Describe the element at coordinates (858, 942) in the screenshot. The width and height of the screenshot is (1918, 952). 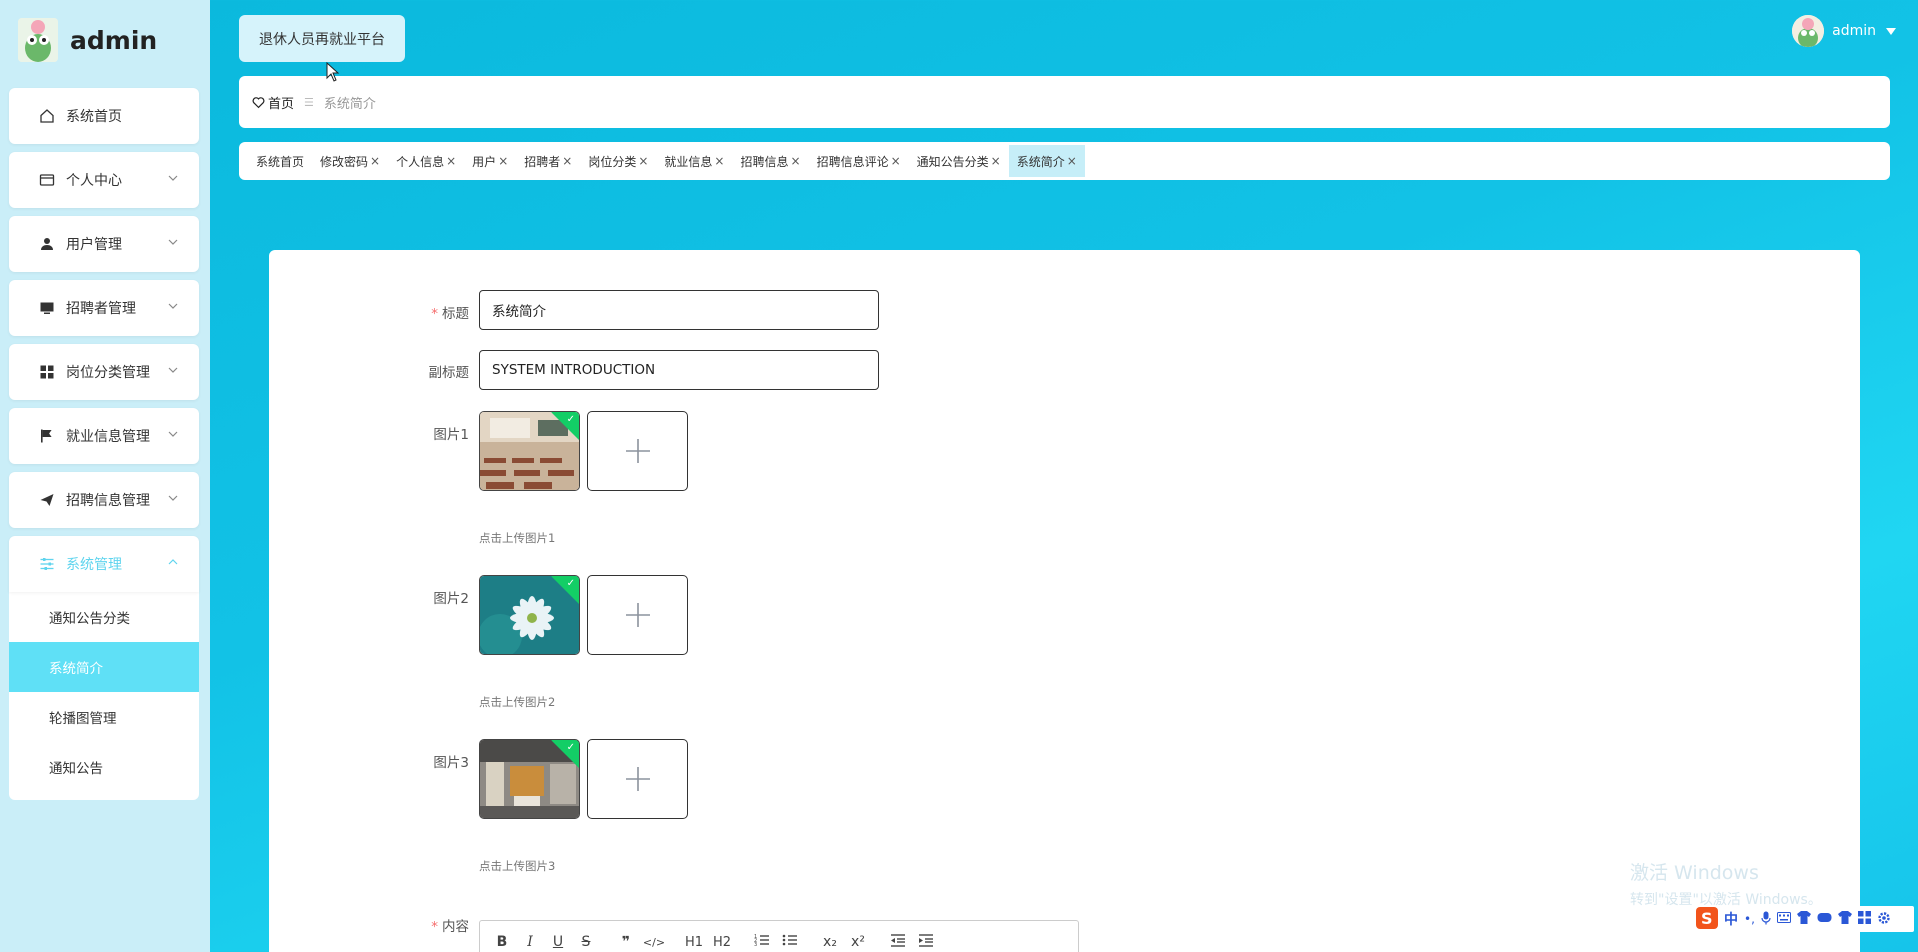
I see `superscript-button: x²` at that location.